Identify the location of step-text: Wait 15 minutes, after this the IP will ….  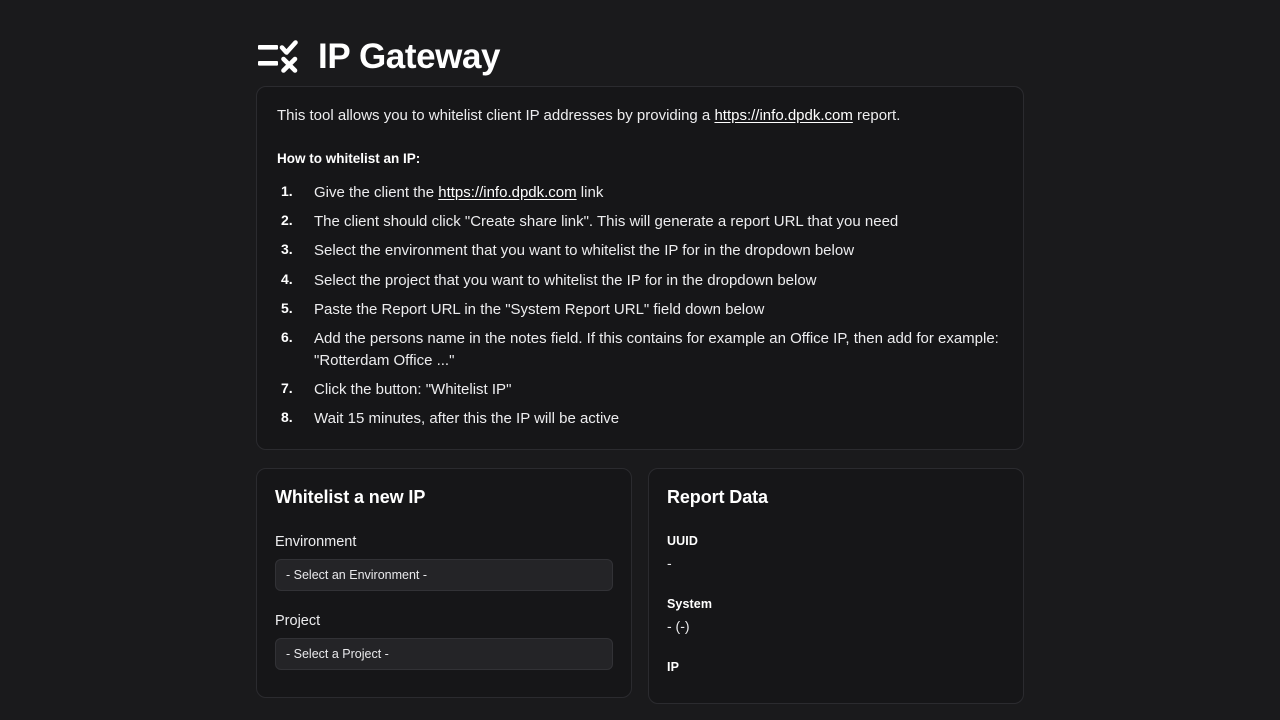
(467, 419).